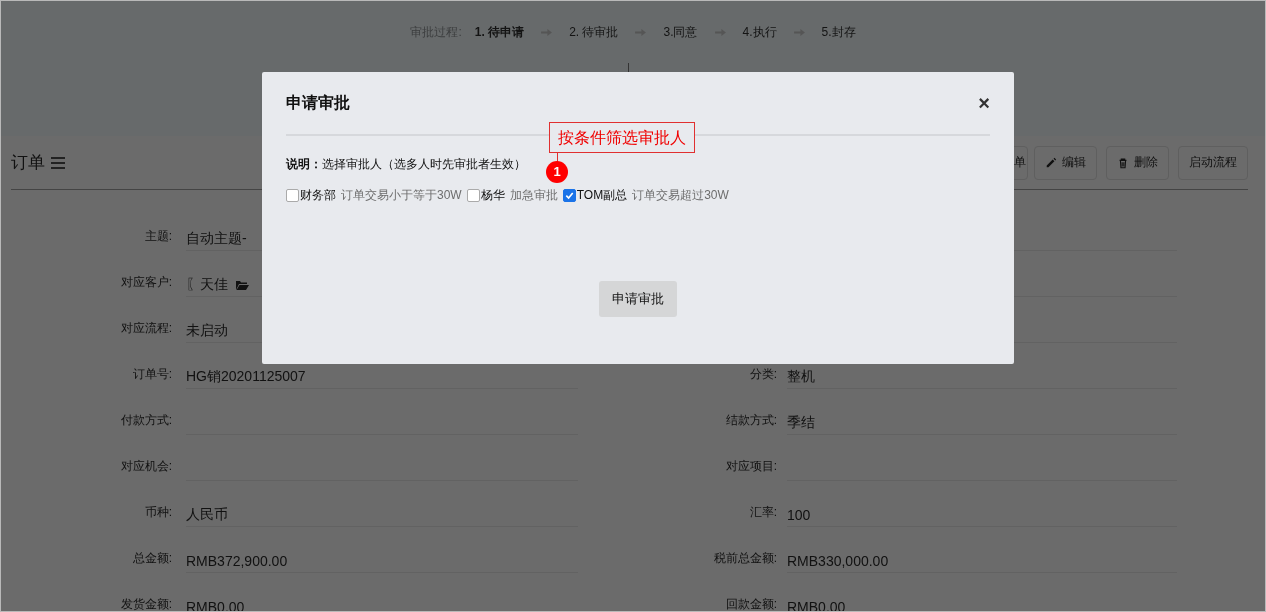 The width and height of the screenshot is (1266, 612). What do you see at coordinates (318, 195) in the screenshot?
I see `approver-name: 财务部` at bounding box center [318, 195].